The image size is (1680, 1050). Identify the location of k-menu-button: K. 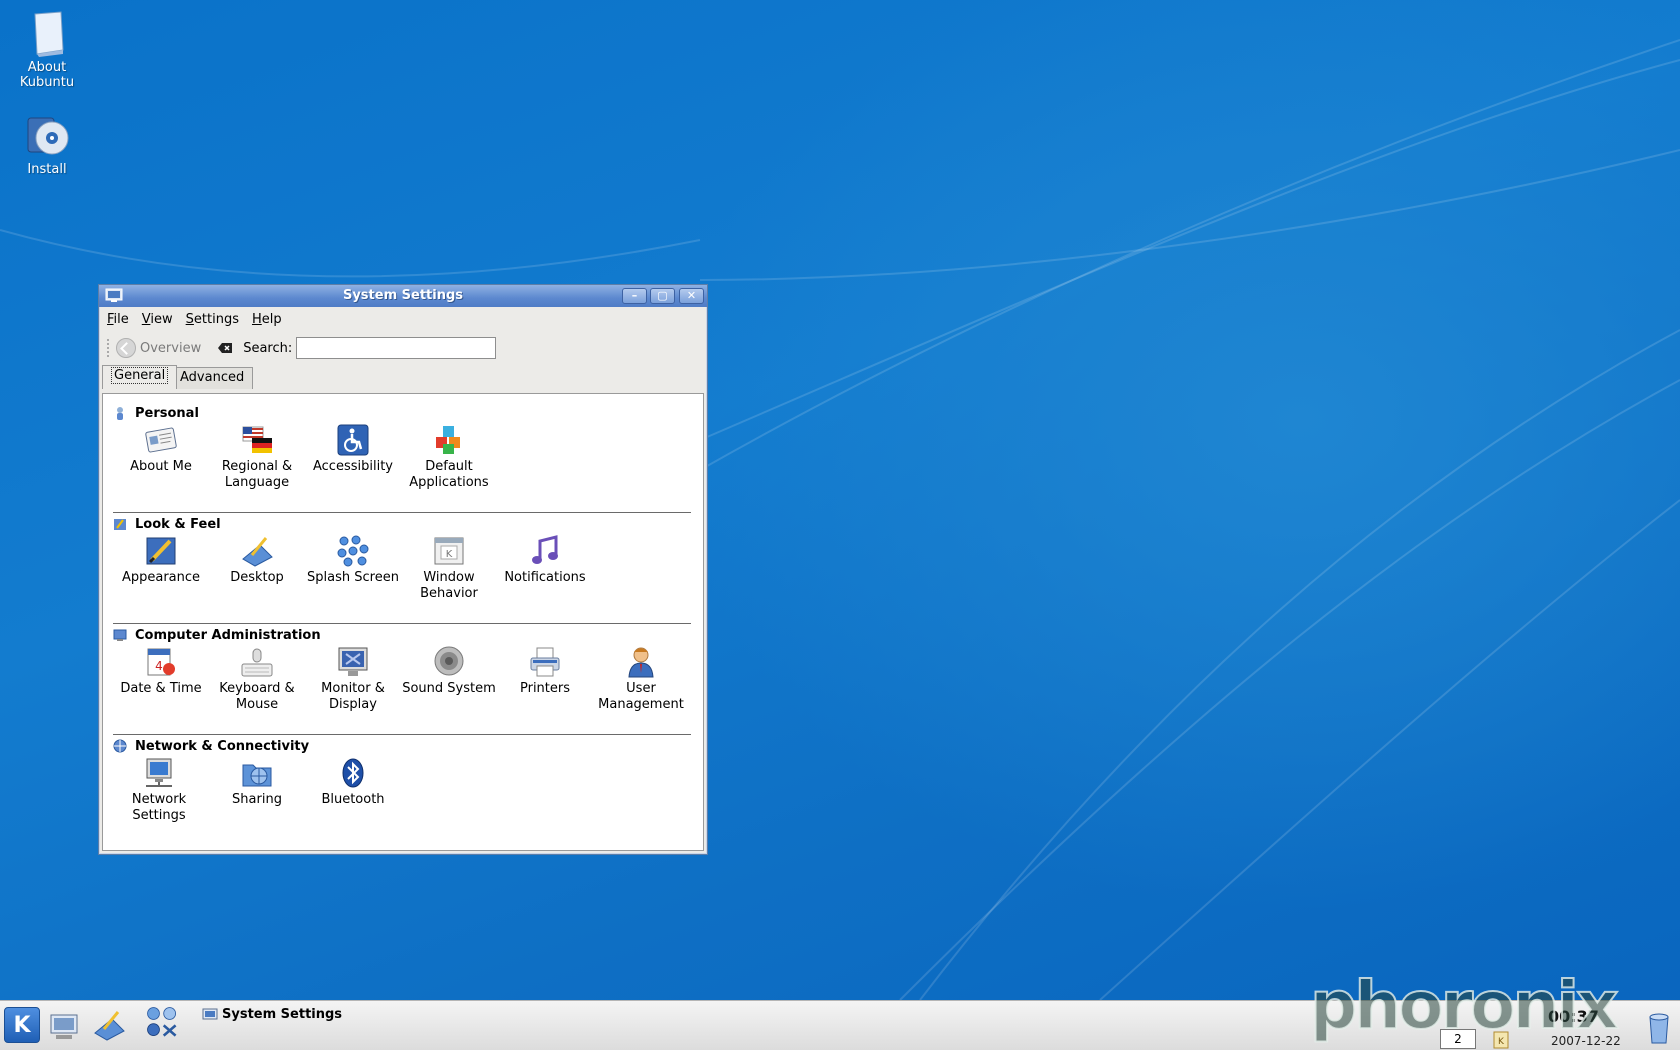
(22, 1025).